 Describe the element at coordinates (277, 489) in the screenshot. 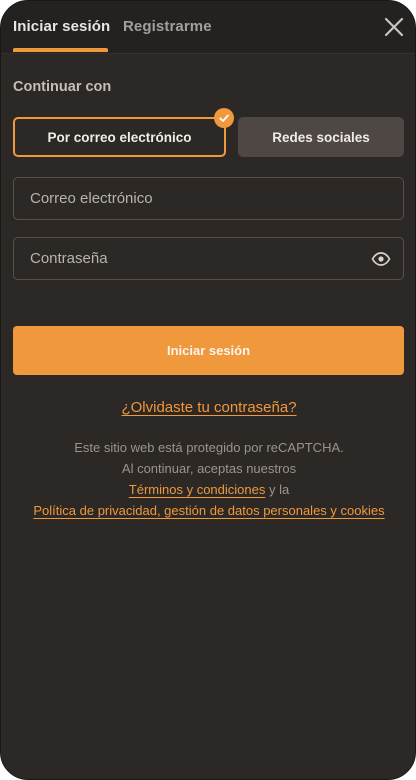

I see `terms-conjunction: y la` at that location.